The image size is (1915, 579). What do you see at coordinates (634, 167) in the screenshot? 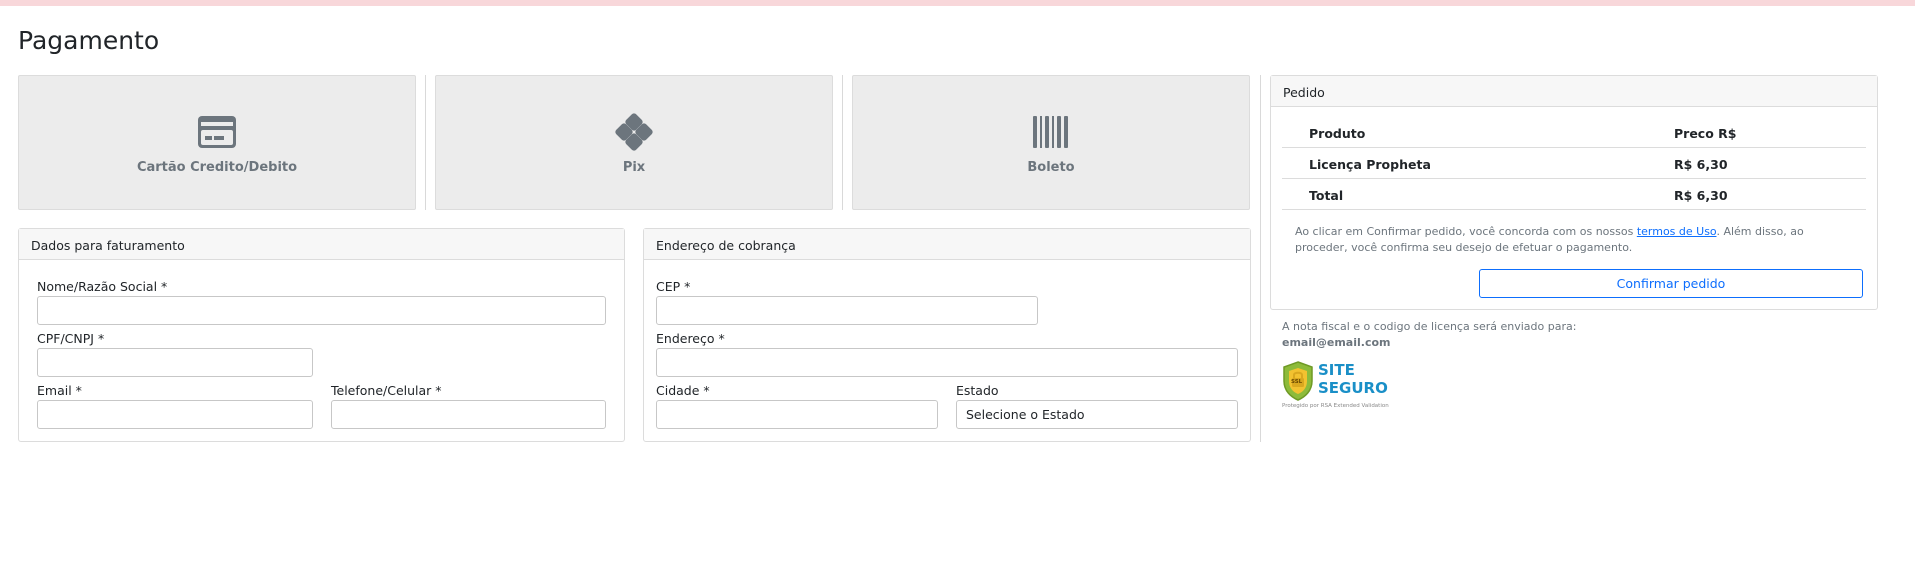
I see `method-label-pix: Pix` at bounding box center [634, 167].